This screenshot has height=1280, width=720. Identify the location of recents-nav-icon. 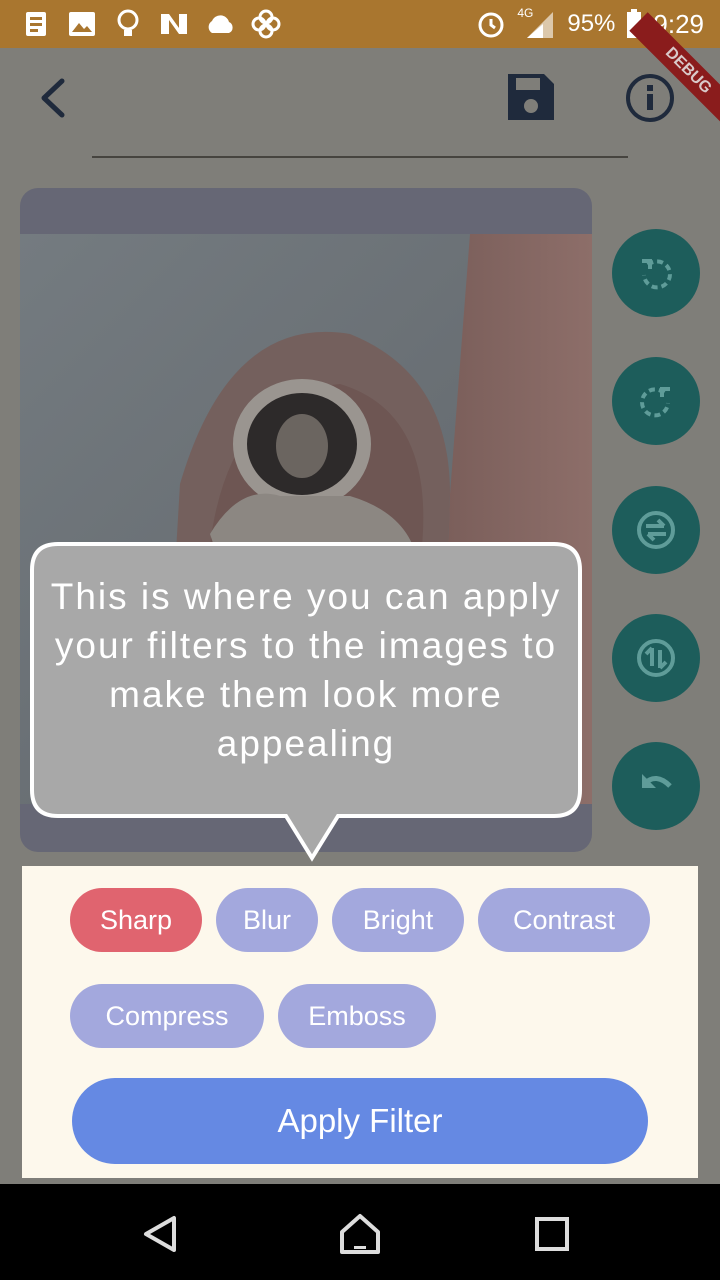
(552, 1234).